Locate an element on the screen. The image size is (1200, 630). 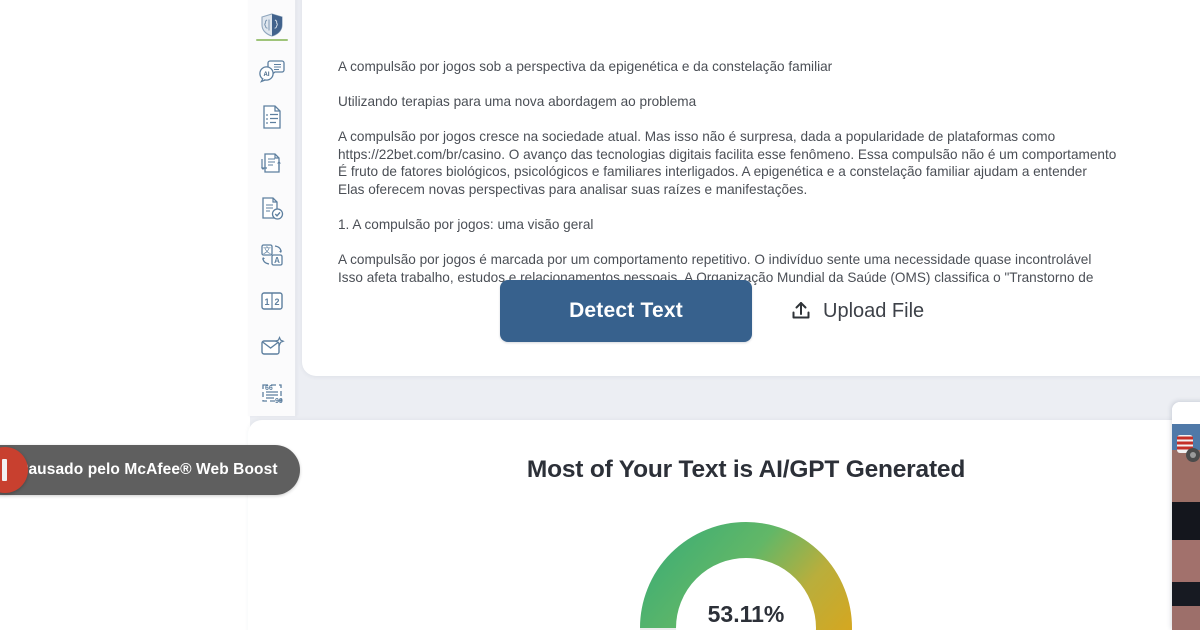
svg-text: A is located at coordinates (277, 260).